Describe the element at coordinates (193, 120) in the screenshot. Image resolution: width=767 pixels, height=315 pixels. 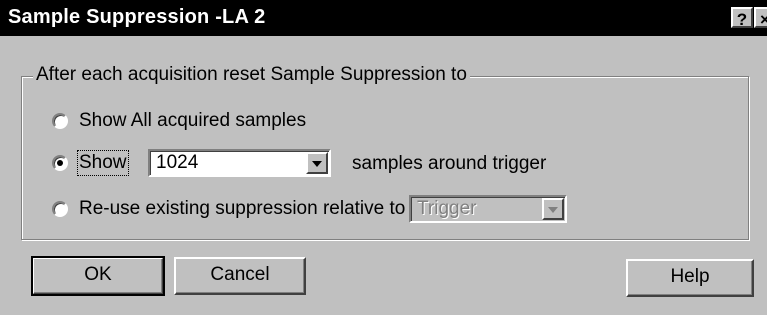
I see `show-all-label: Show All acquired samples` at that location.